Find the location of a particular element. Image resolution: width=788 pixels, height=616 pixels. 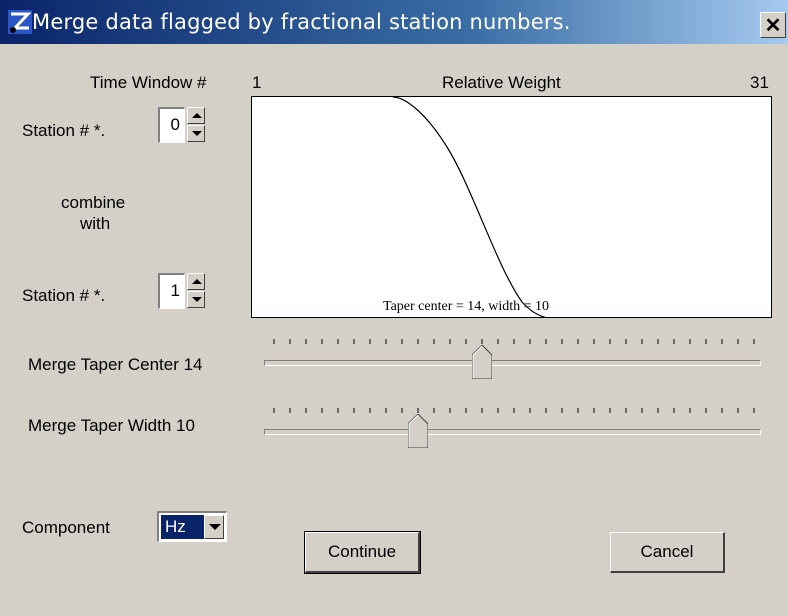

taper-curve-graph is located at coordinates (469, 207).